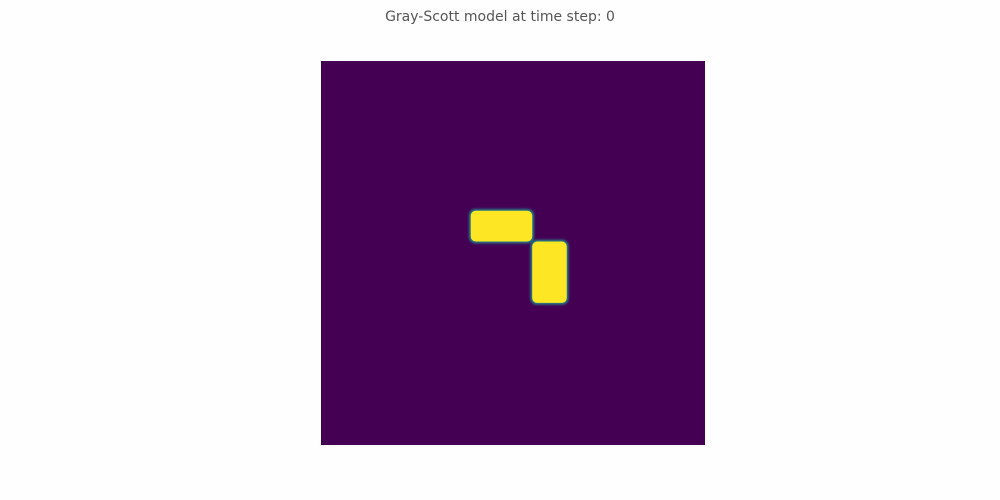 The height and width of the screenshot is (500, 1000). What do you see at coordinates (500, 17) in the screenshot?
I see `chart-title: Gray-Scott model at time step: 0` at bounding box center [500, 17].